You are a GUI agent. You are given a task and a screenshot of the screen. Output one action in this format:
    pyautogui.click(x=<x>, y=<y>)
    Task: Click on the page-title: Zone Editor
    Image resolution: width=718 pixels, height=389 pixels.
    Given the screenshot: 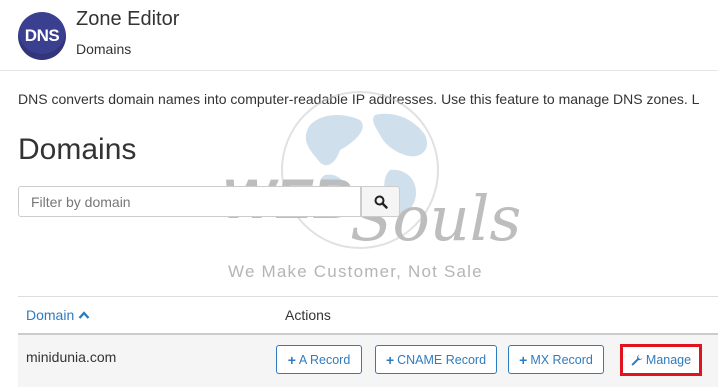 What is the action you would take?
    pyautogui.click(x=128, y=19)
    